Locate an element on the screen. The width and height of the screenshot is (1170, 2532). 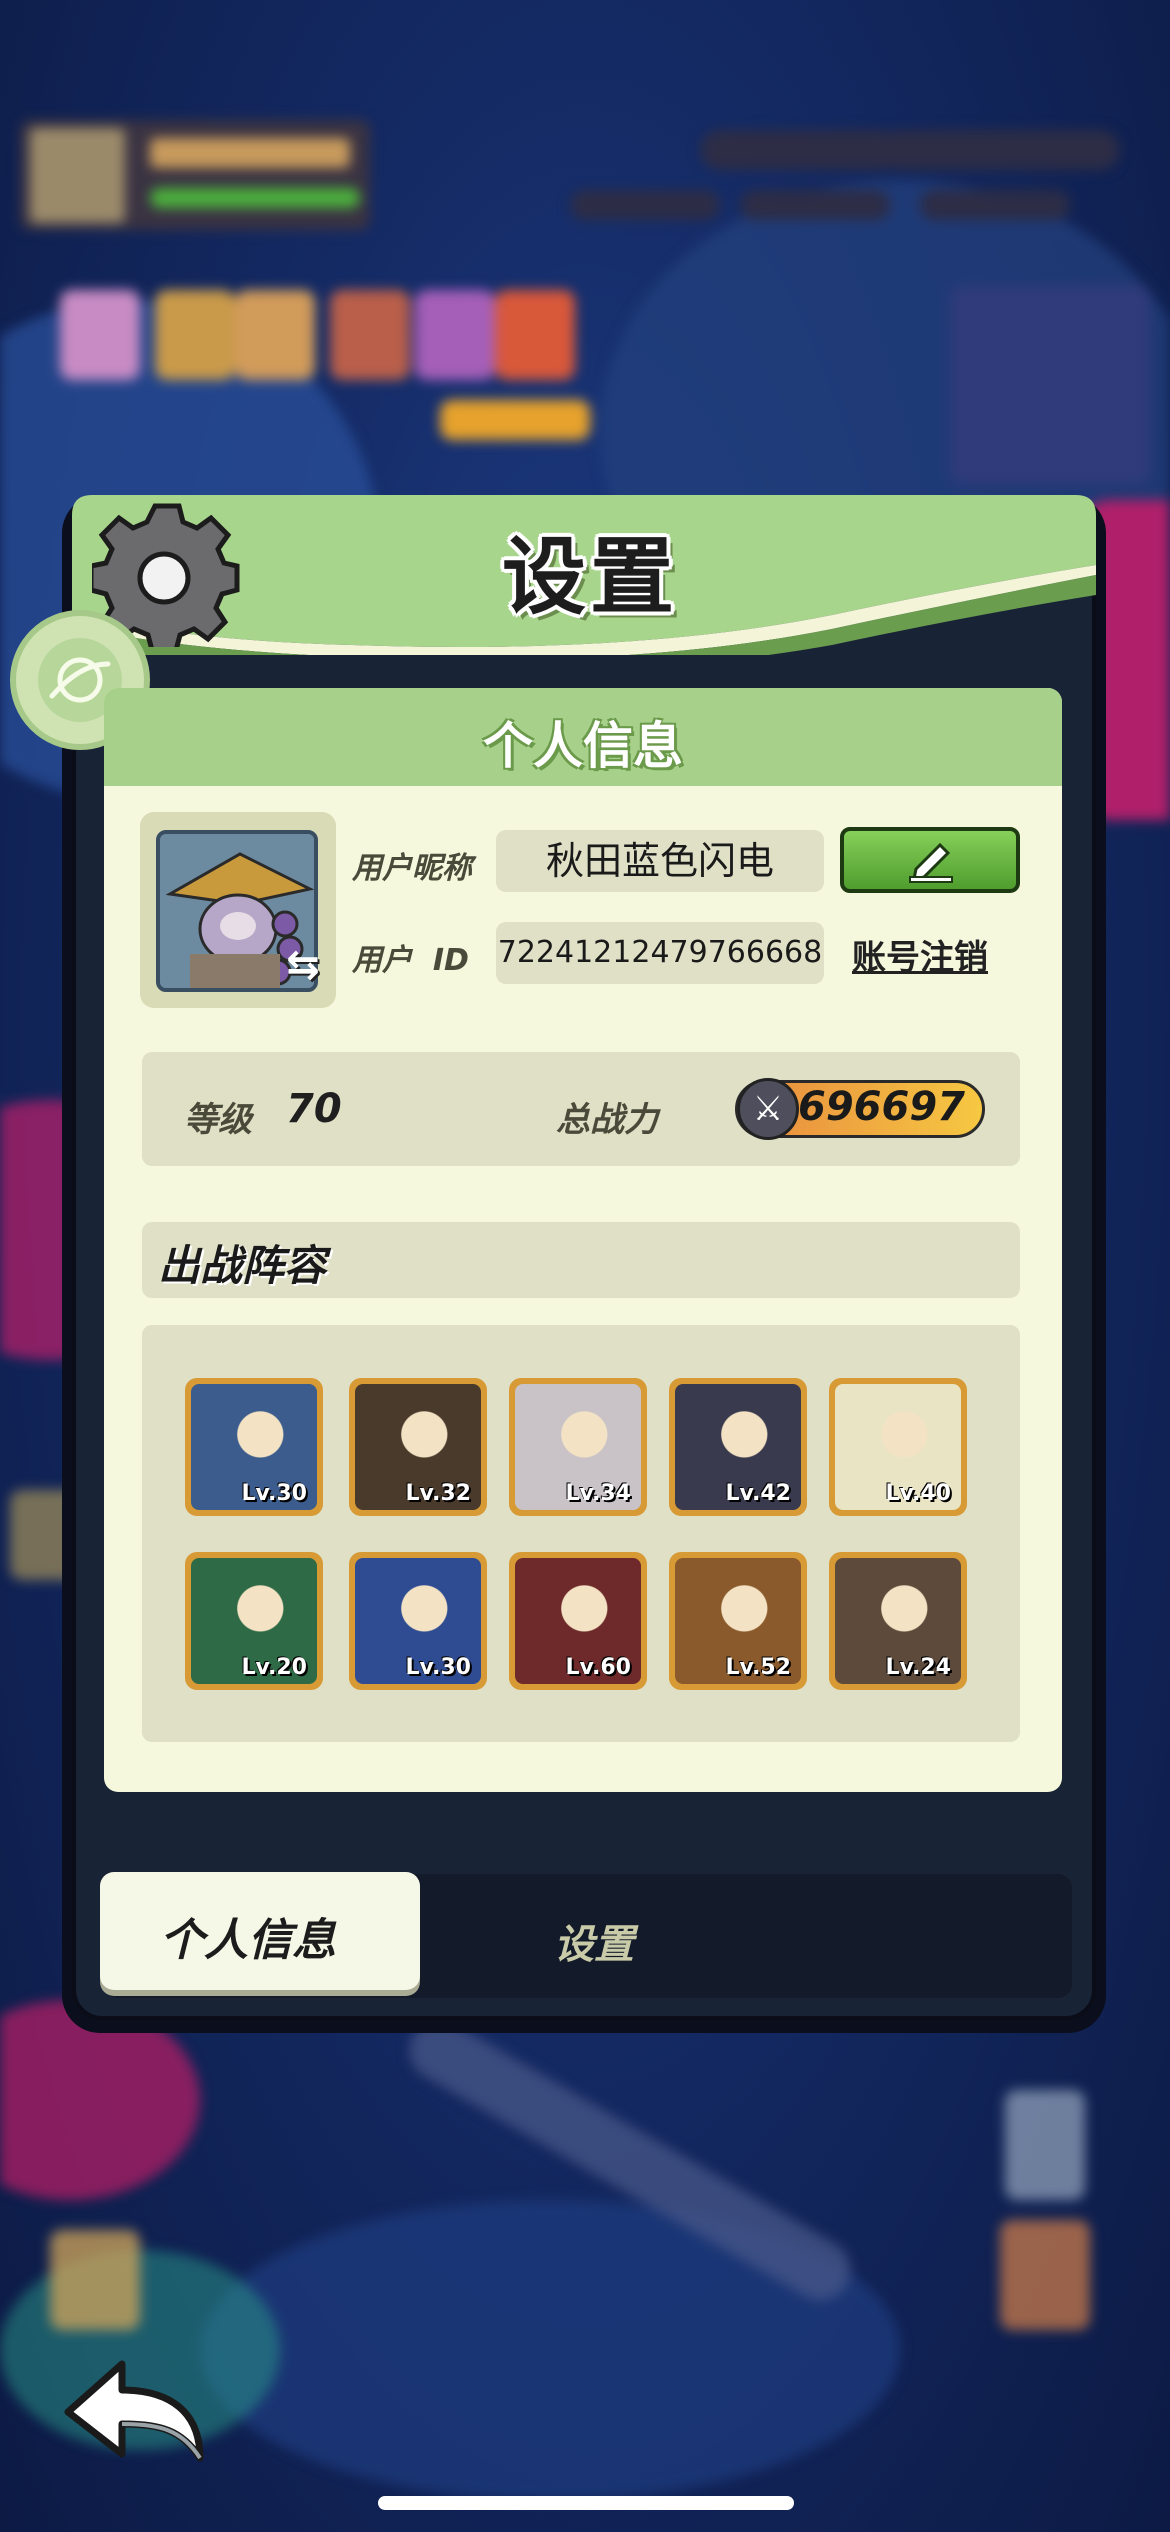
card-header: 个人信息 is located at coordinates (583, 737).